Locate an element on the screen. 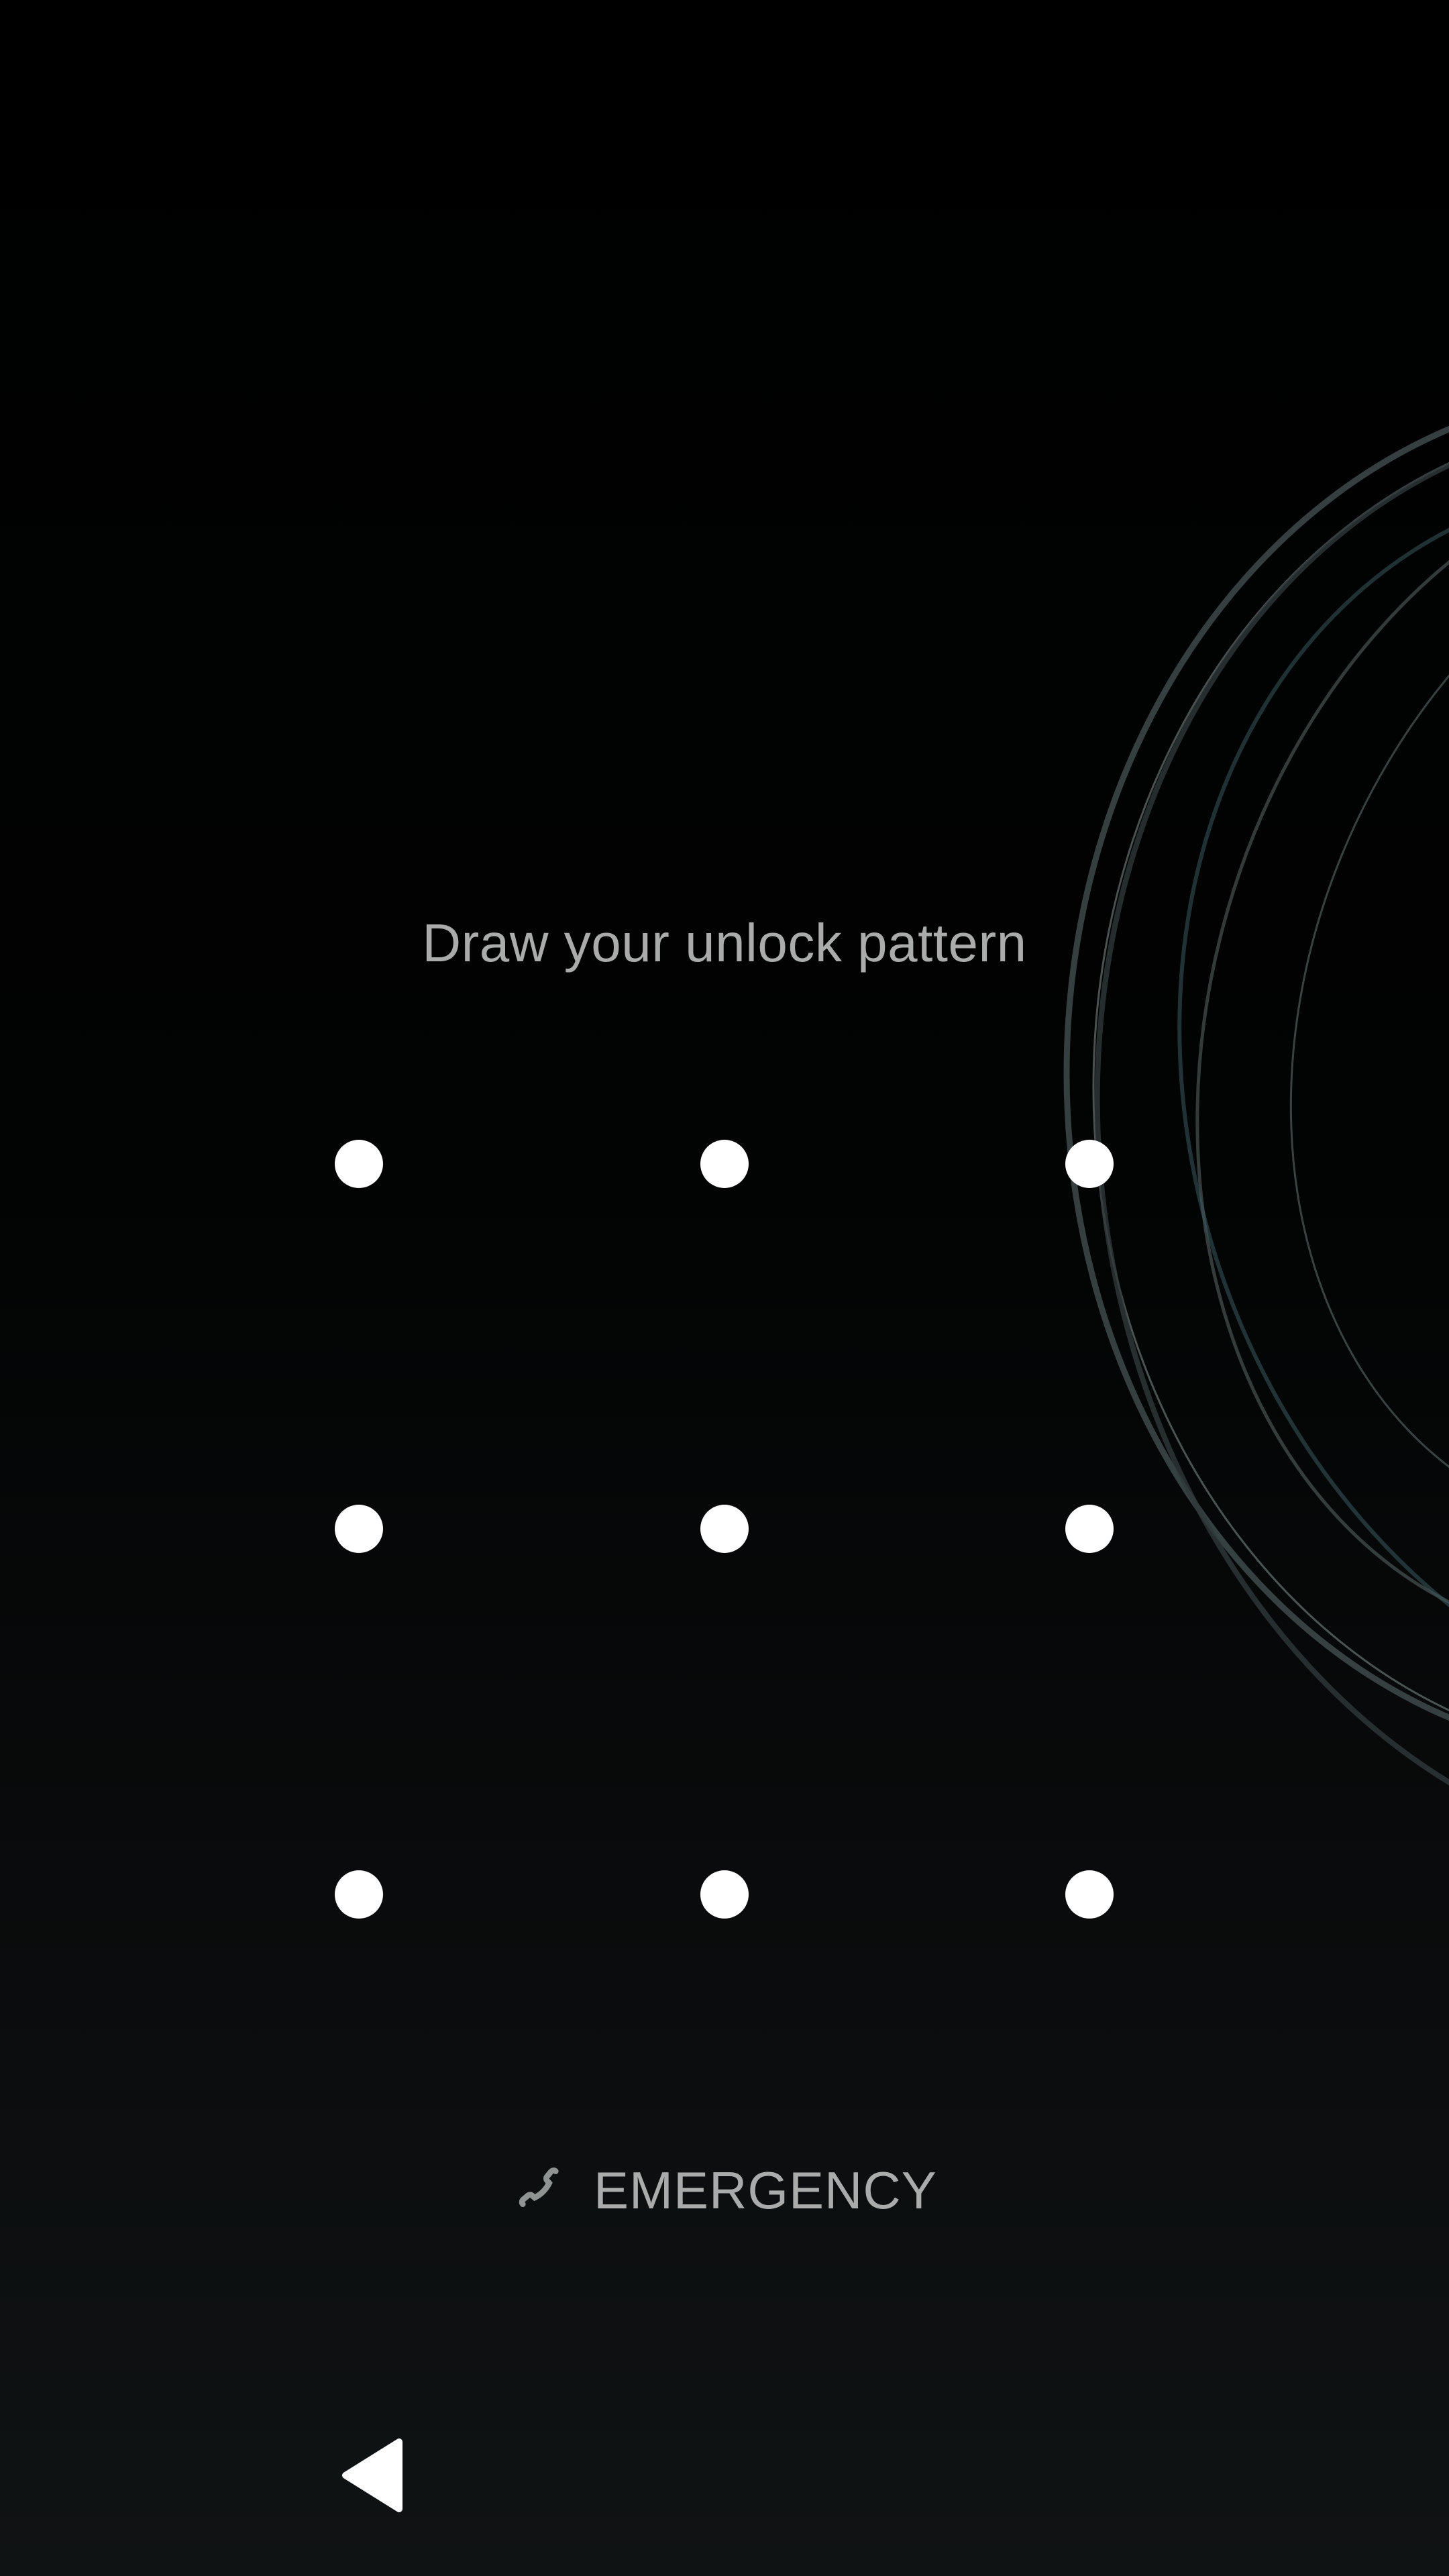  emergency-call-button: EMERGENCY is located at coordinates (723, 2190).